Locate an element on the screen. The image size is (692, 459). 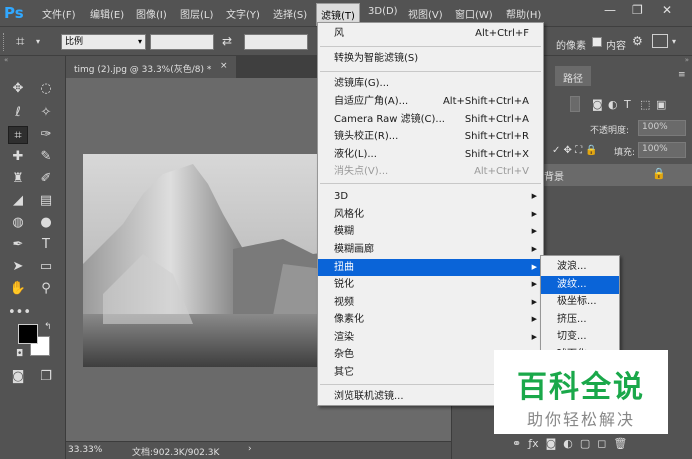
filter-menu-item-stylize: 风格化 ▶ is located at coordinates (430, 214).